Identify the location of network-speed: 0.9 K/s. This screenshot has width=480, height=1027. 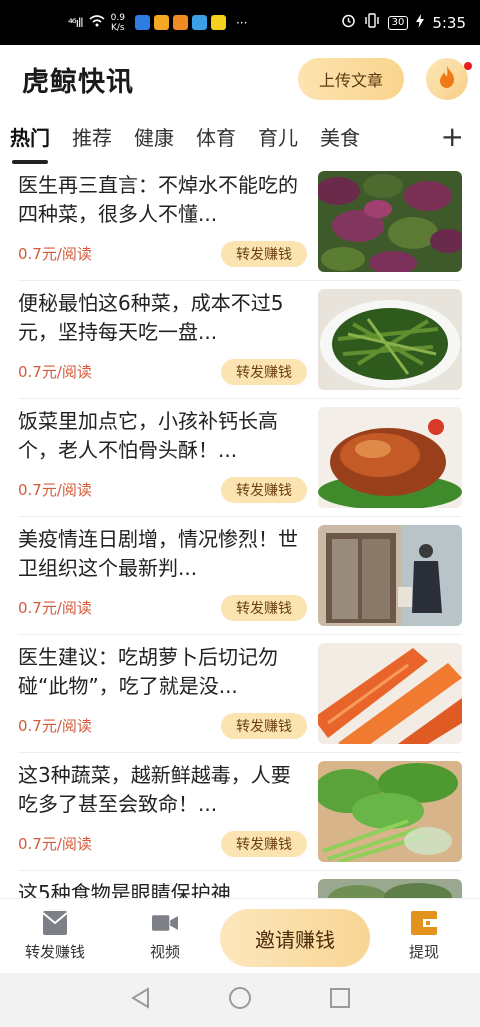
(118, 23).